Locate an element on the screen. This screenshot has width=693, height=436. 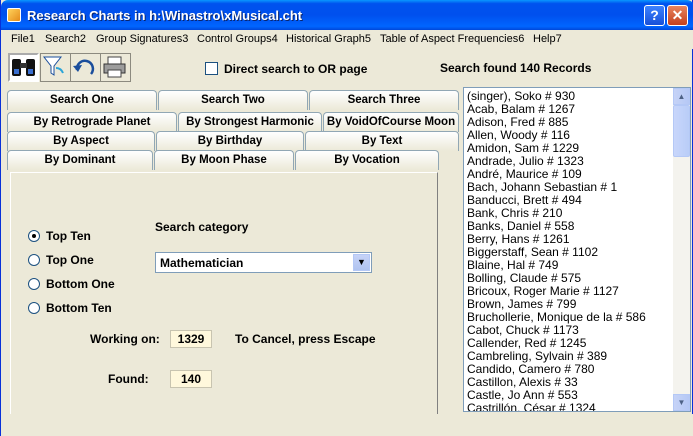
list-item: Castillon, Alexis # 33 is located at coordinates (522, 382).